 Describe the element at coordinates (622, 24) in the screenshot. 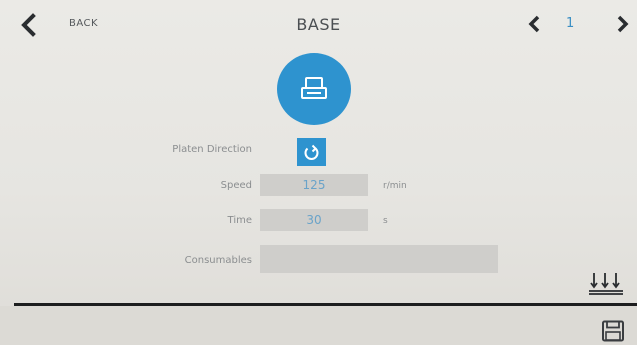

I see `next-page-icon` at that location.